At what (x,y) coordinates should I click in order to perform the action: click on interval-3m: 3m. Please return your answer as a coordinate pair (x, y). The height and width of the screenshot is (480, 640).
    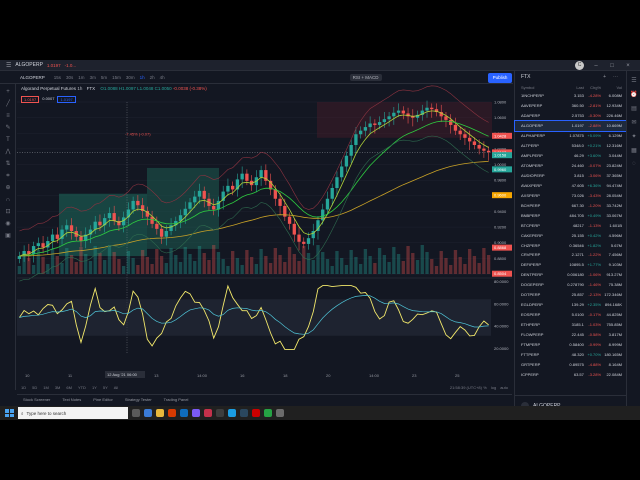
    Looking at the image, I should click on (93, 77).